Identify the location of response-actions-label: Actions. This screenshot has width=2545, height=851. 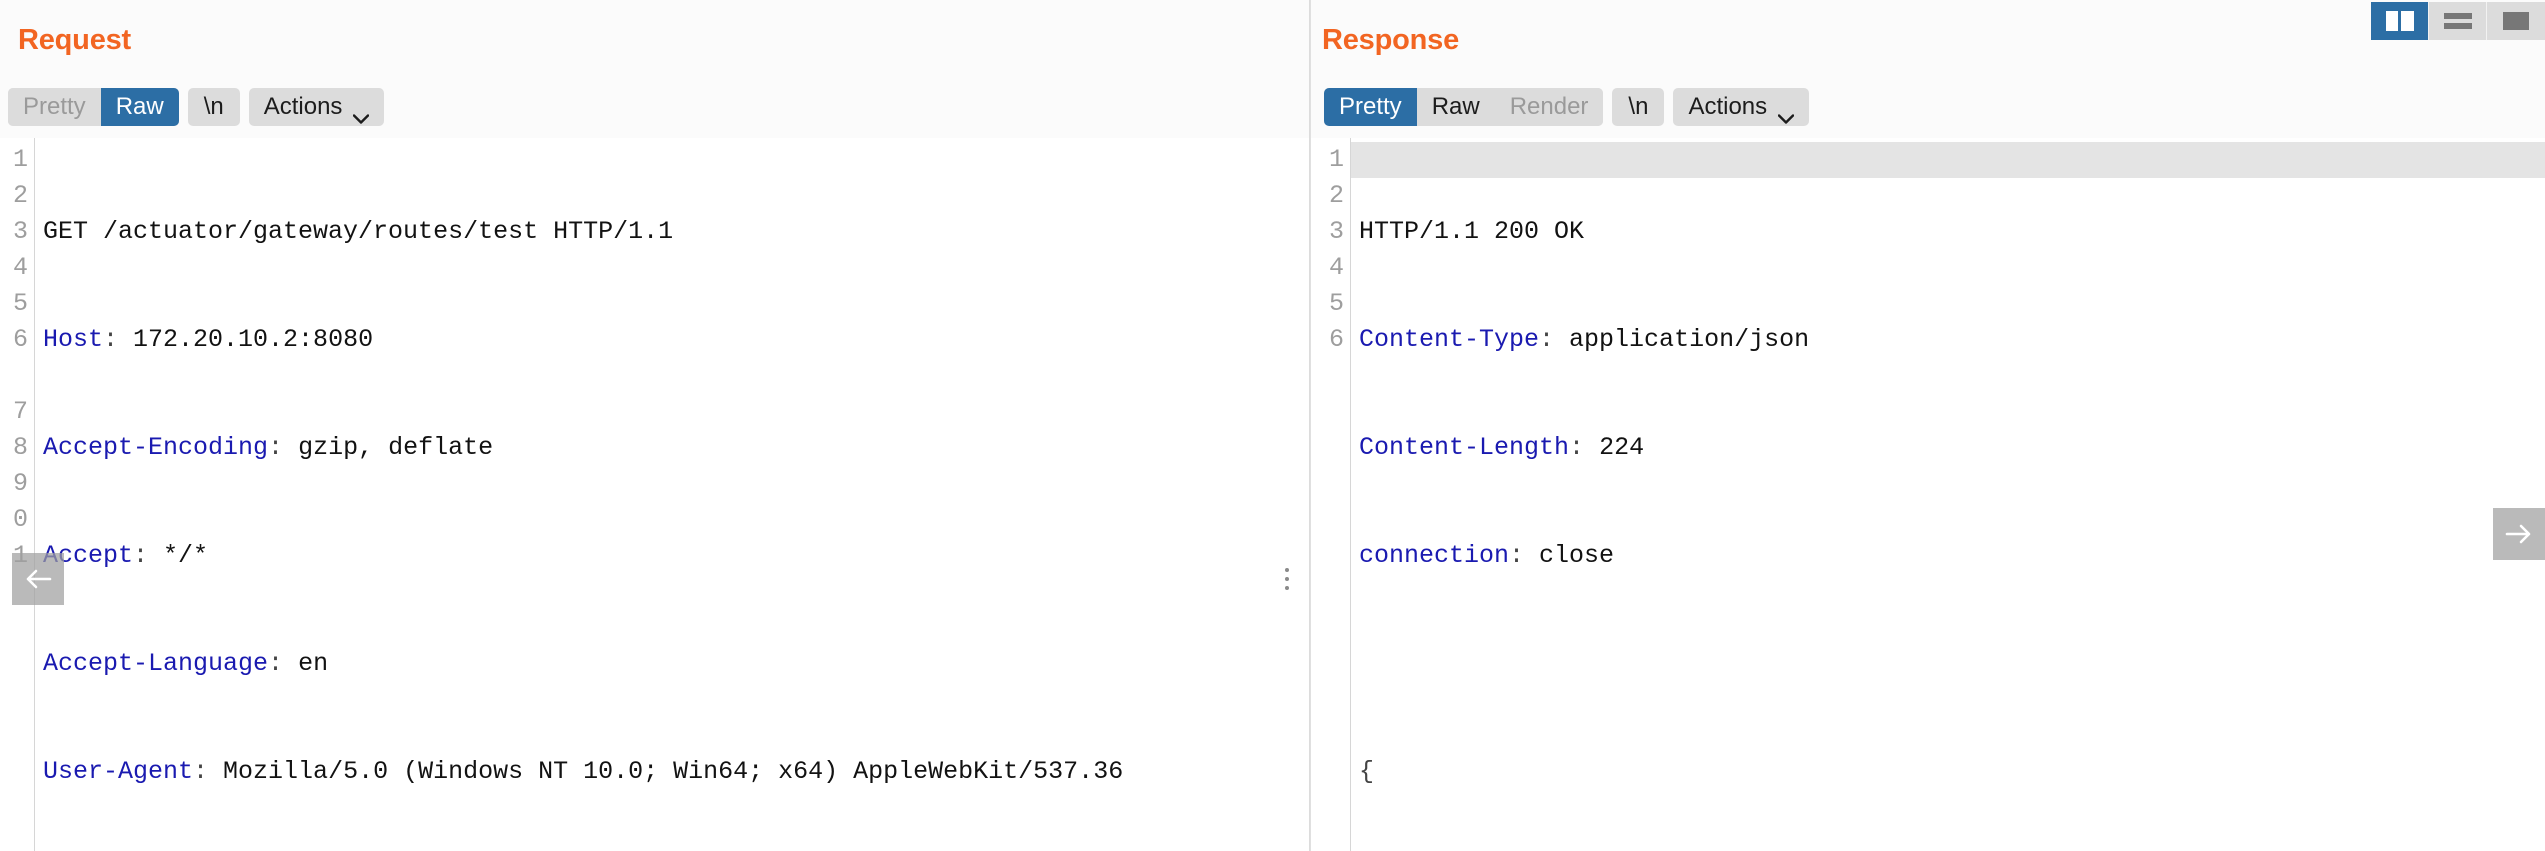
(1728, 106).